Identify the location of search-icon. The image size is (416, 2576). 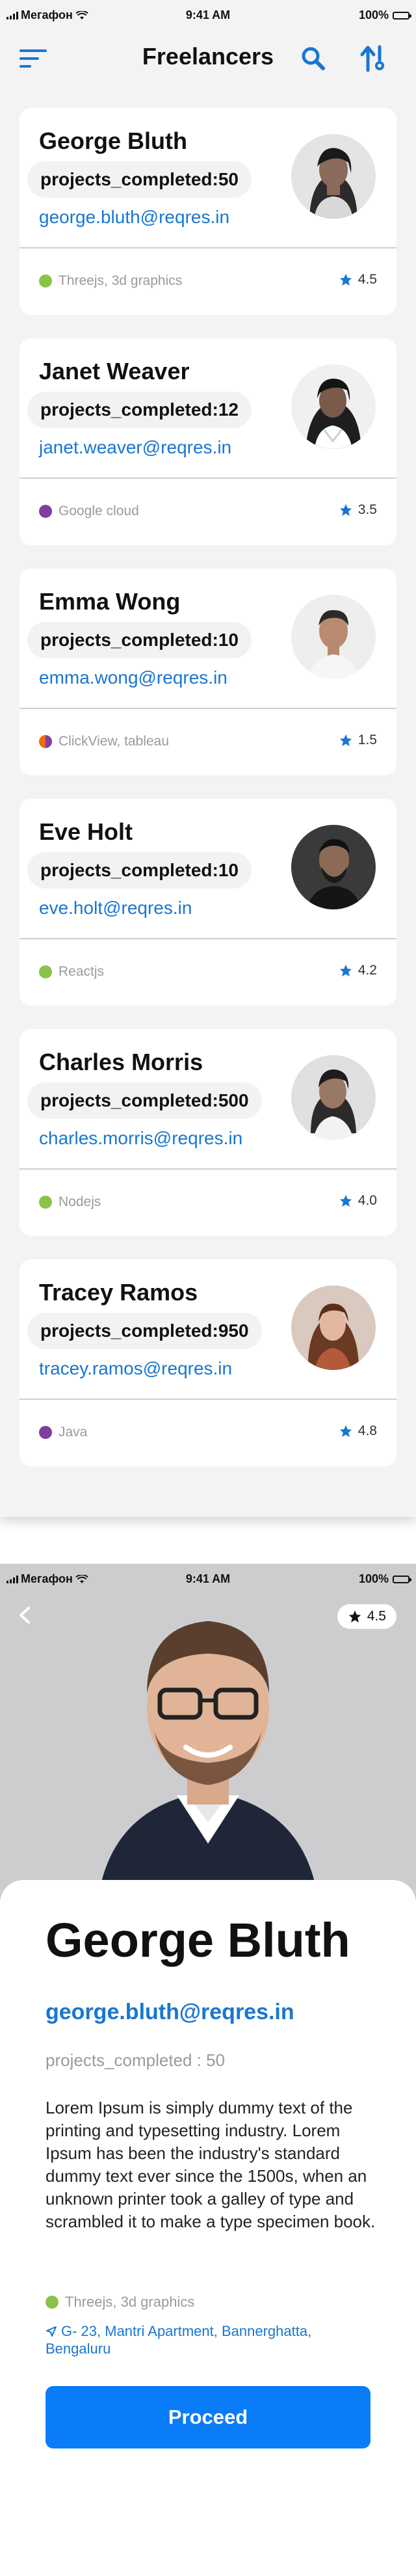
(313, 58).